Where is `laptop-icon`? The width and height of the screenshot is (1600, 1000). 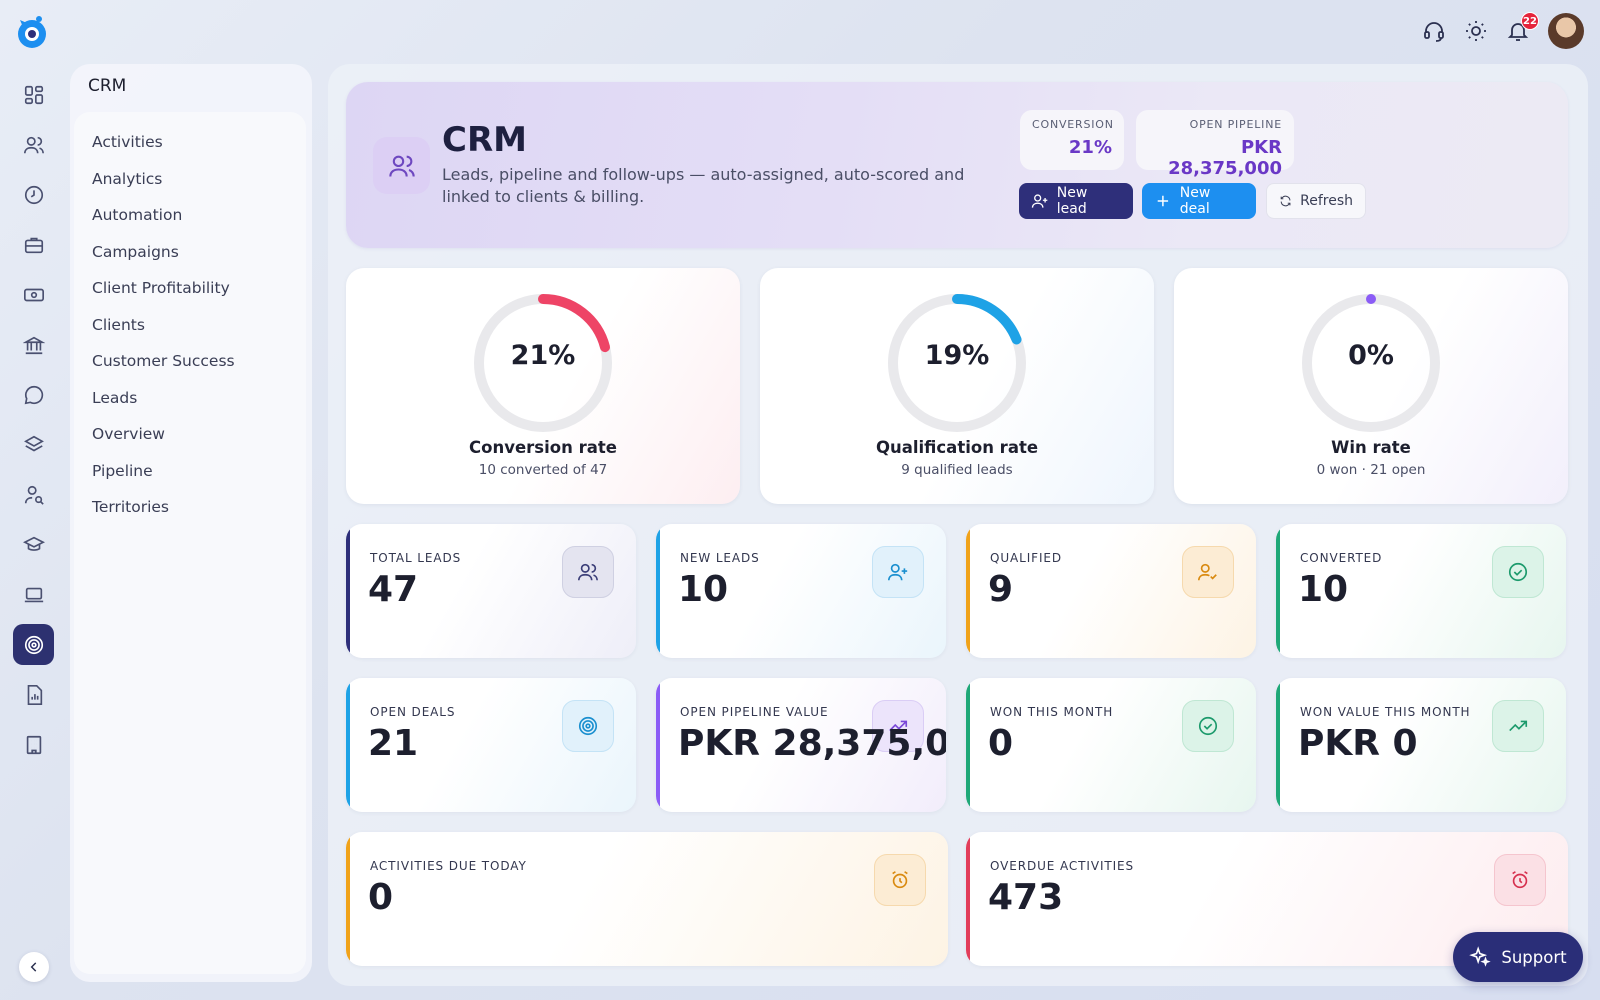 laptop-icon is located at coordinates (33, 594).